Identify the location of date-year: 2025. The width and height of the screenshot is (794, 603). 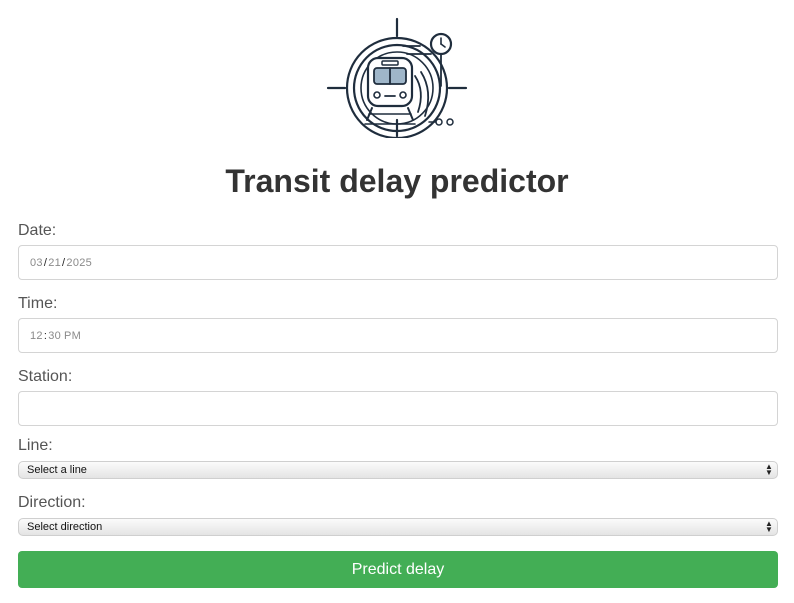
(79, 263).